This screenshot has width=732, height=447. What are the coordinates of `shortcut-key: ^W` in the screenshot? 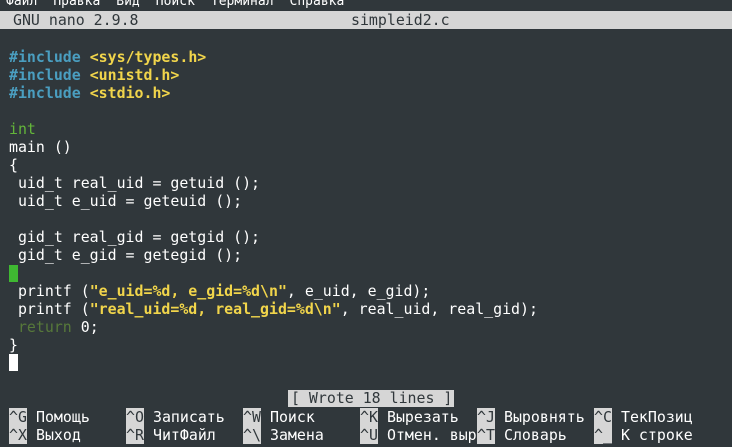 It's located at (252, 417).